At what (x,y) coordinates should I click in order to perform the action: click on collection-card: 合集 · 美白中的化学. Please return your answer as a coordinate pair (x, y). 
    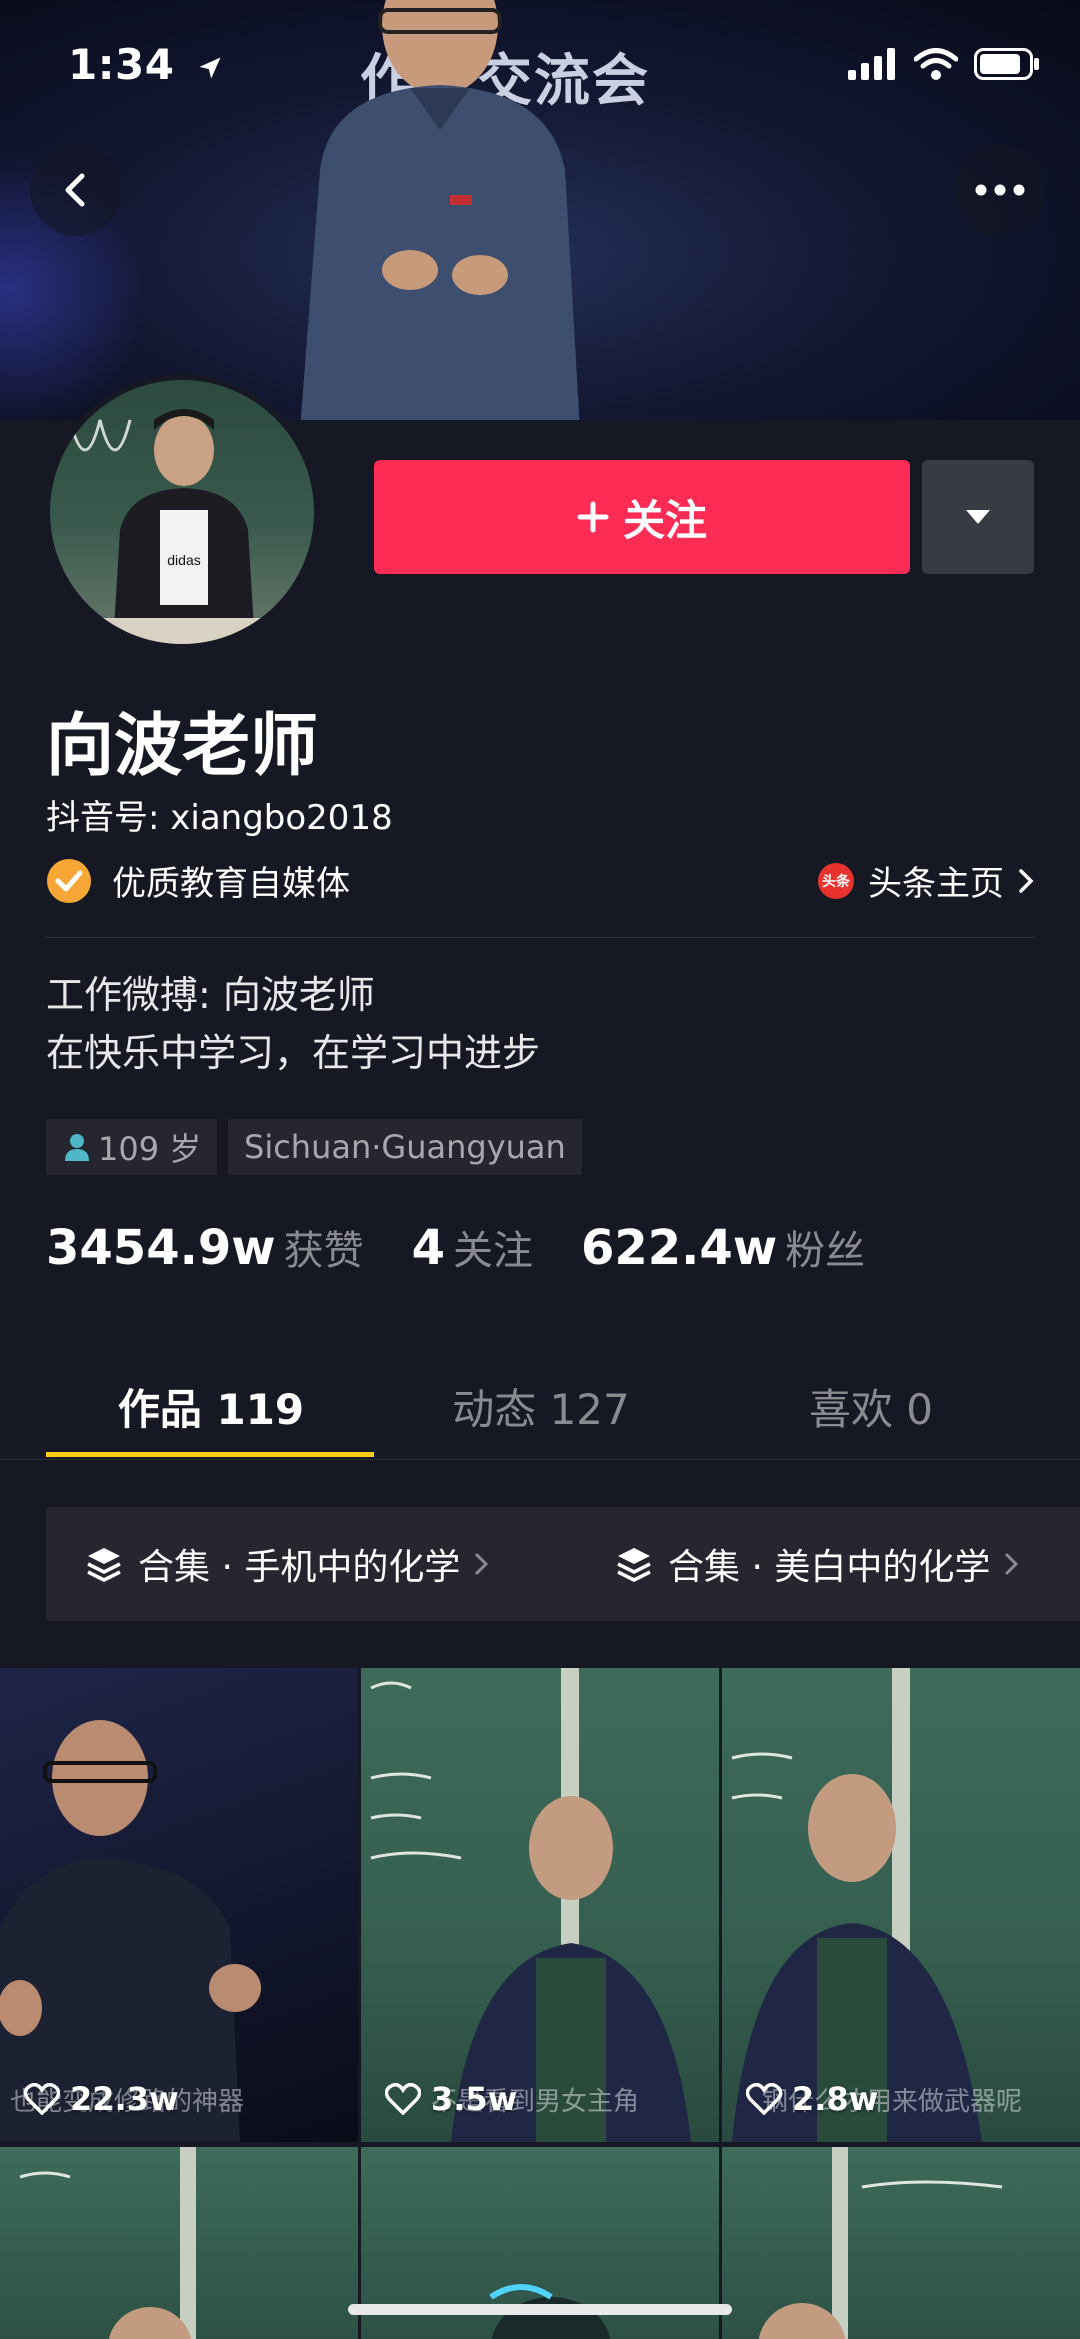
    Looking at the image, I should click on (828, 1564).